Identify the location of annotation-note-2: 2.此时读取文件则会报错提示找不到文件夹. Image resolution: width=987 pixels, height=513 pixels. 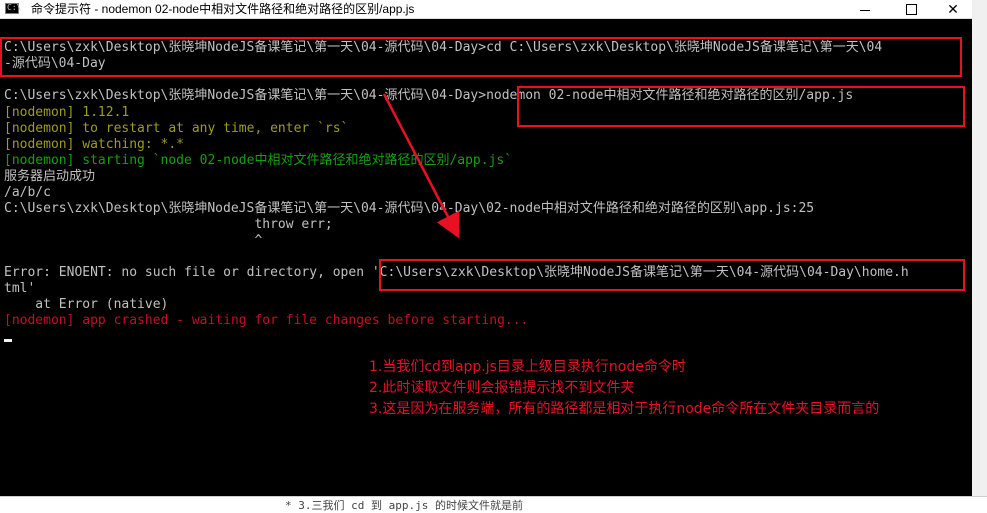
(502, 388).